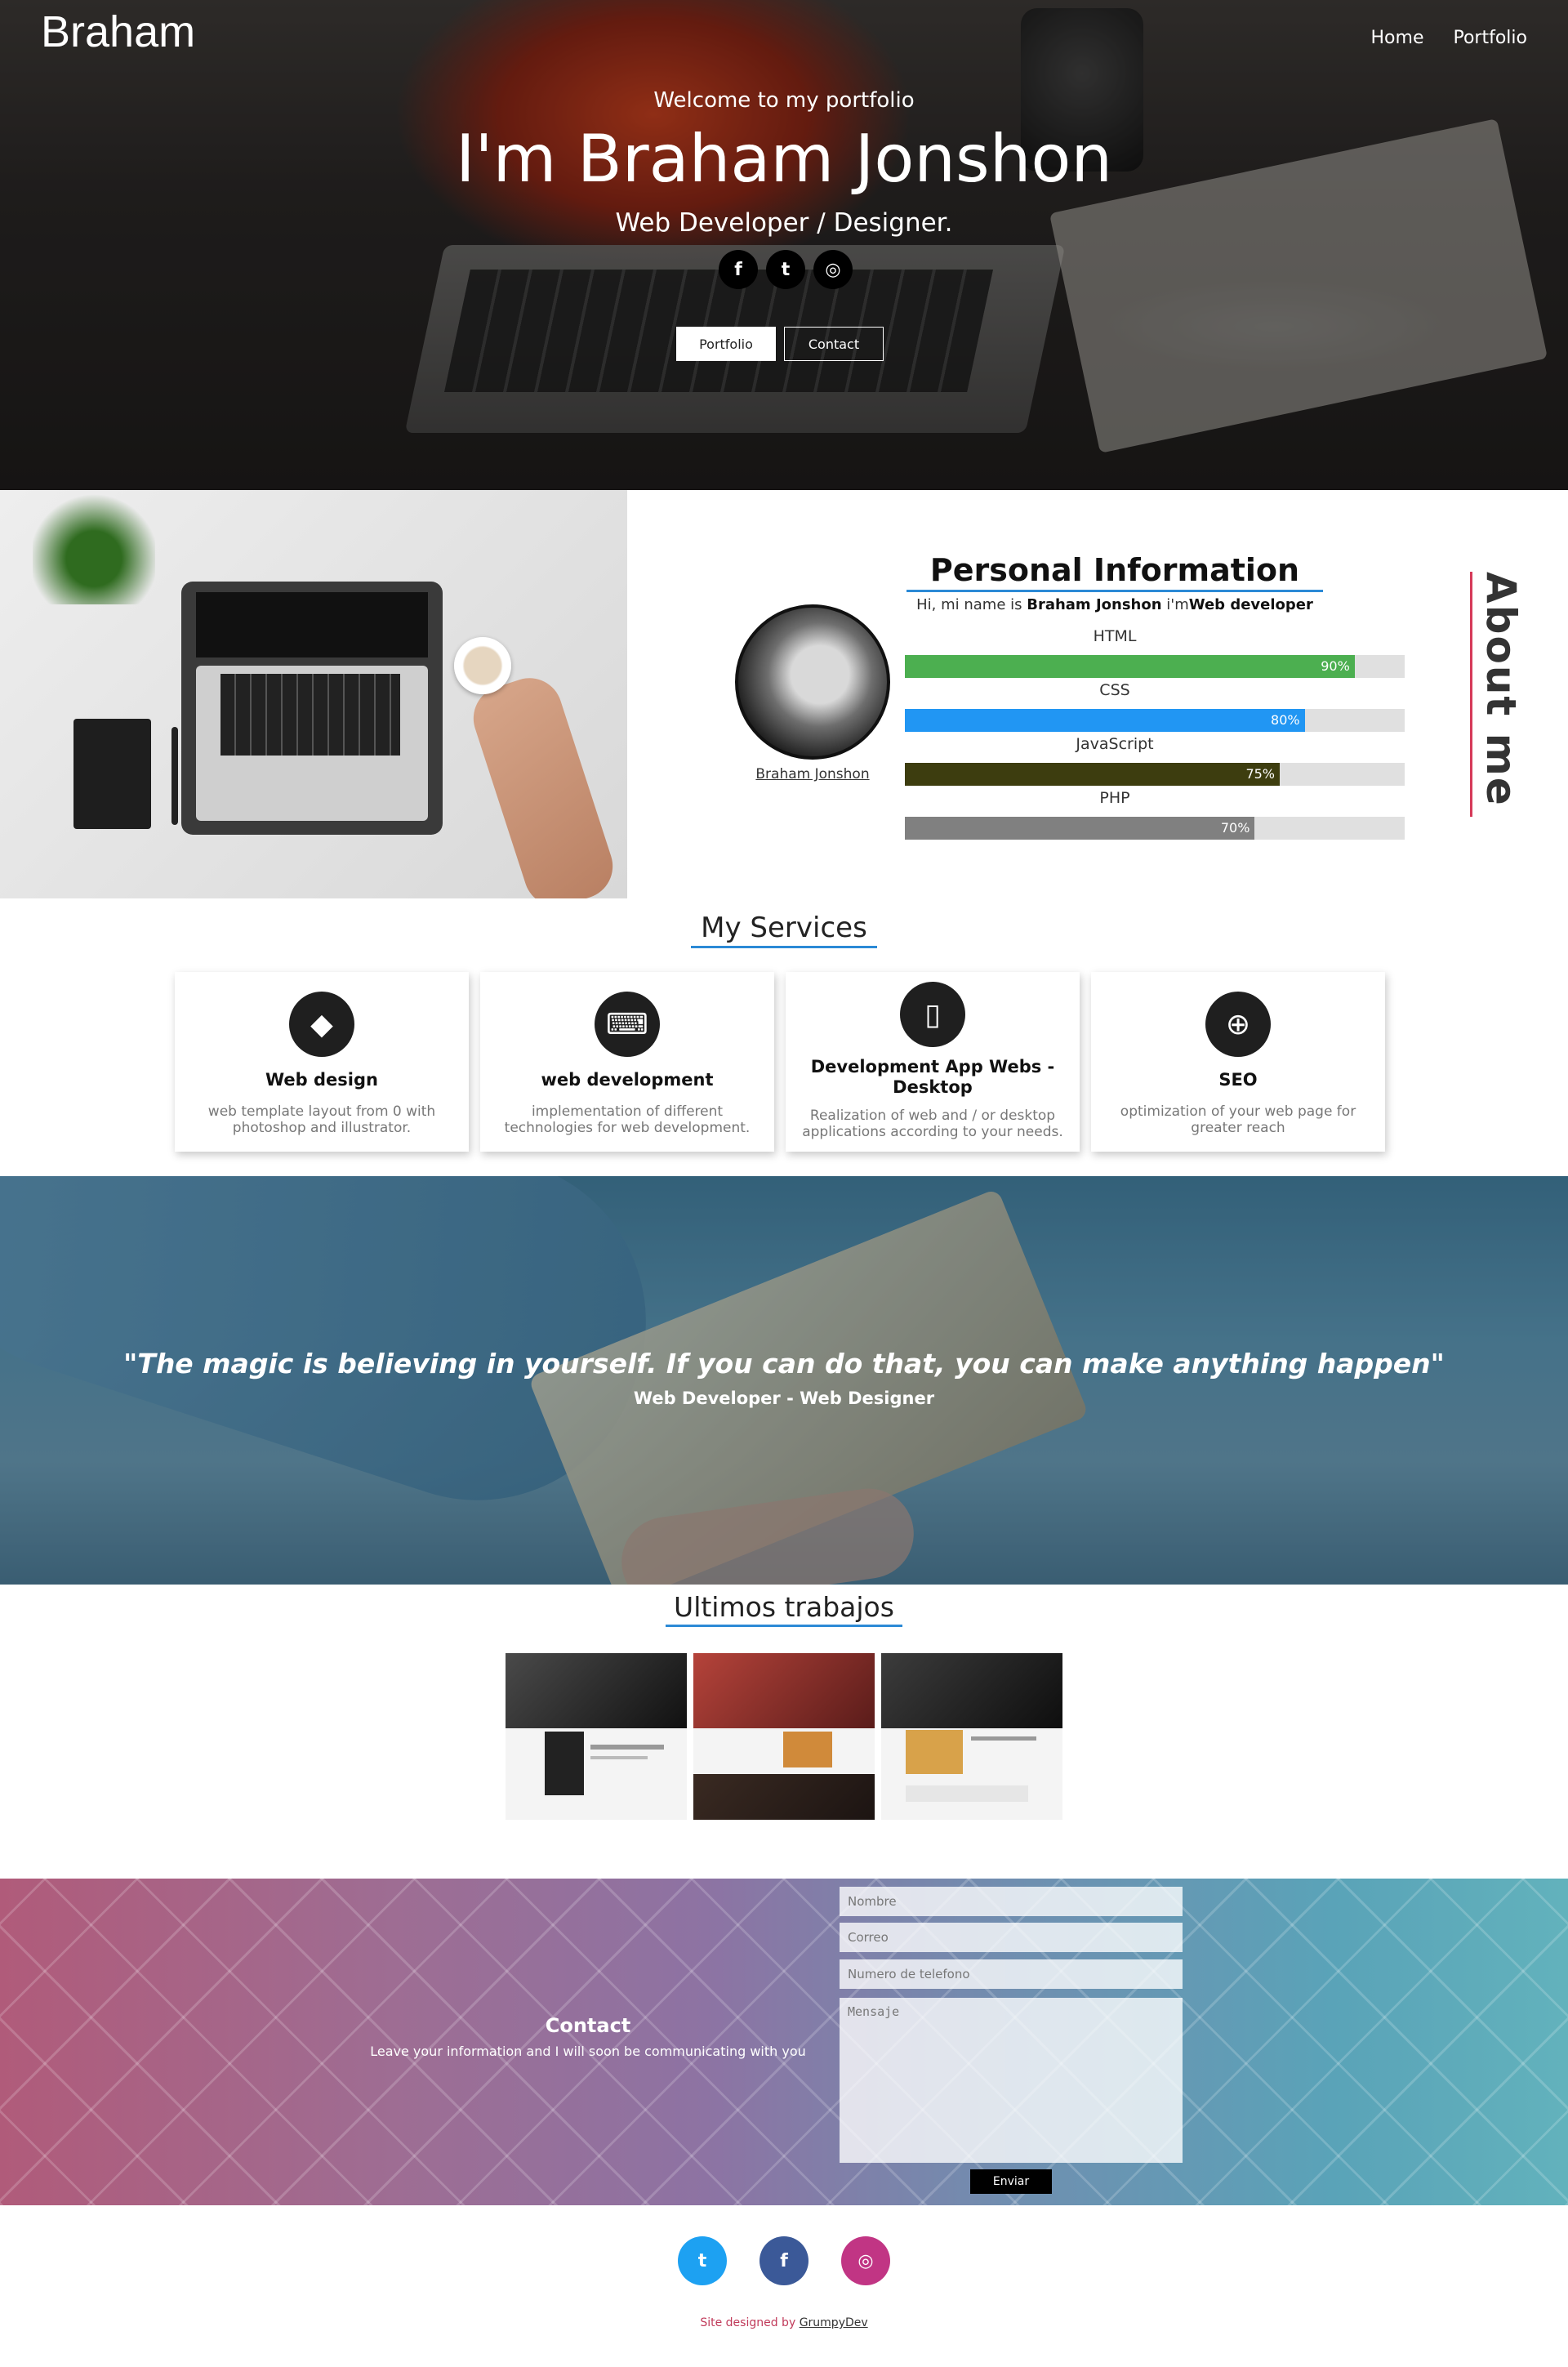 The image size is (1568, 2367). I want to click on credit-link: GrumpyDev, so click(834, 2322).